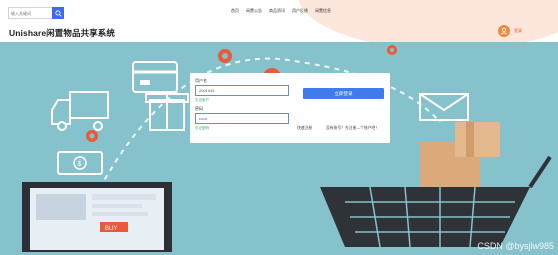 Image resolution: width=558 pixels, height=255 pixels. What do you see at coordinates (30, 13) in the screenshot?
I see `search-input` at bounding box center [30, 13].